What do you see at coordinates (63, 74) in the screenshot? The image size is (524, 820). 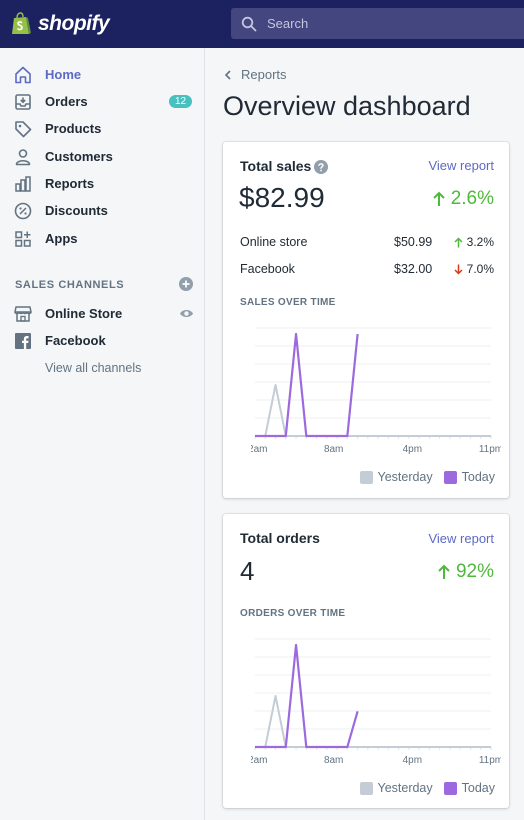 I see `sidebar-item-label: Home` at bounding box center [63, 74].